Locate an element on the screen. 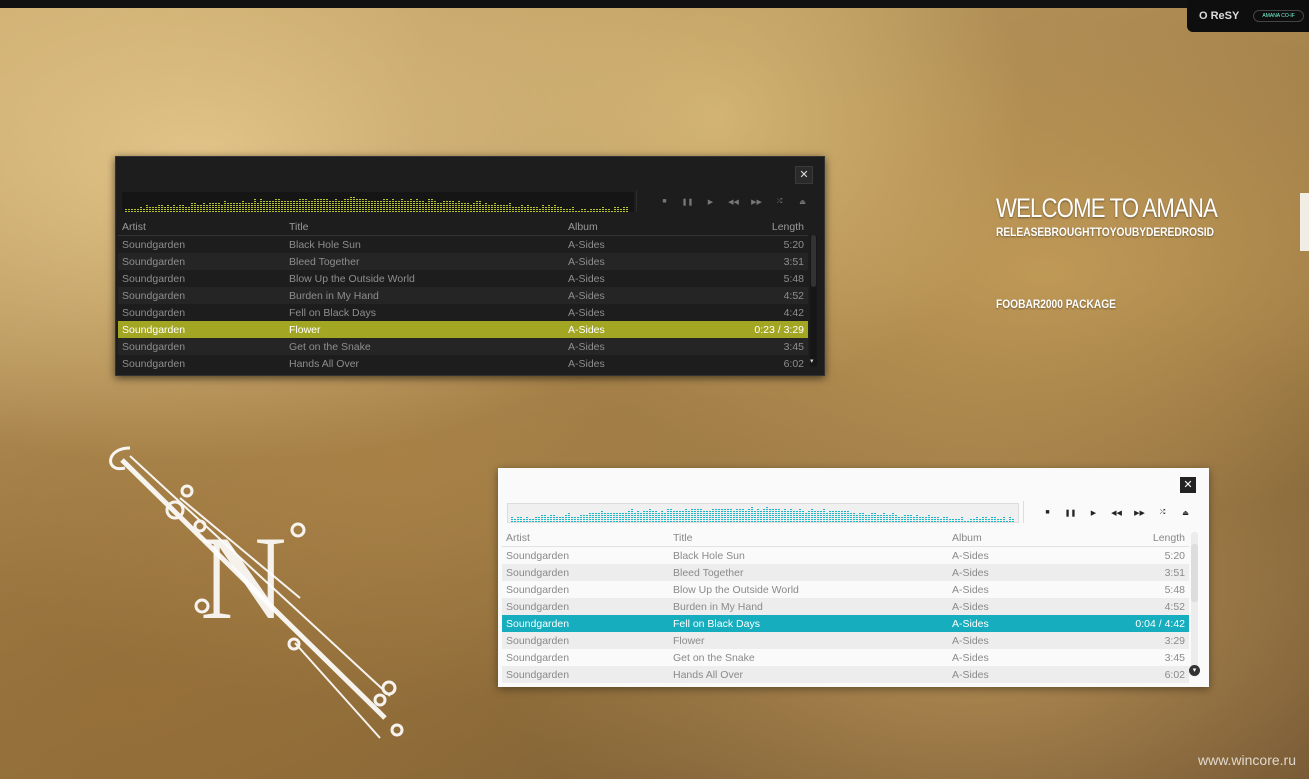 The image size is (1309, 779). edge-panel-tab is located at coordinates (1304, 222).